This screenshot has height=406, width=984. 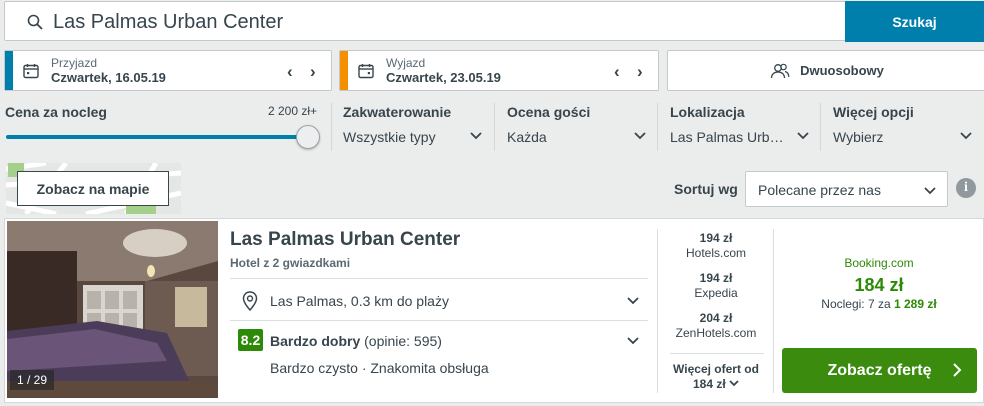 I want to click on nights-total: 1 289 zł, so click(x=915, y=304).